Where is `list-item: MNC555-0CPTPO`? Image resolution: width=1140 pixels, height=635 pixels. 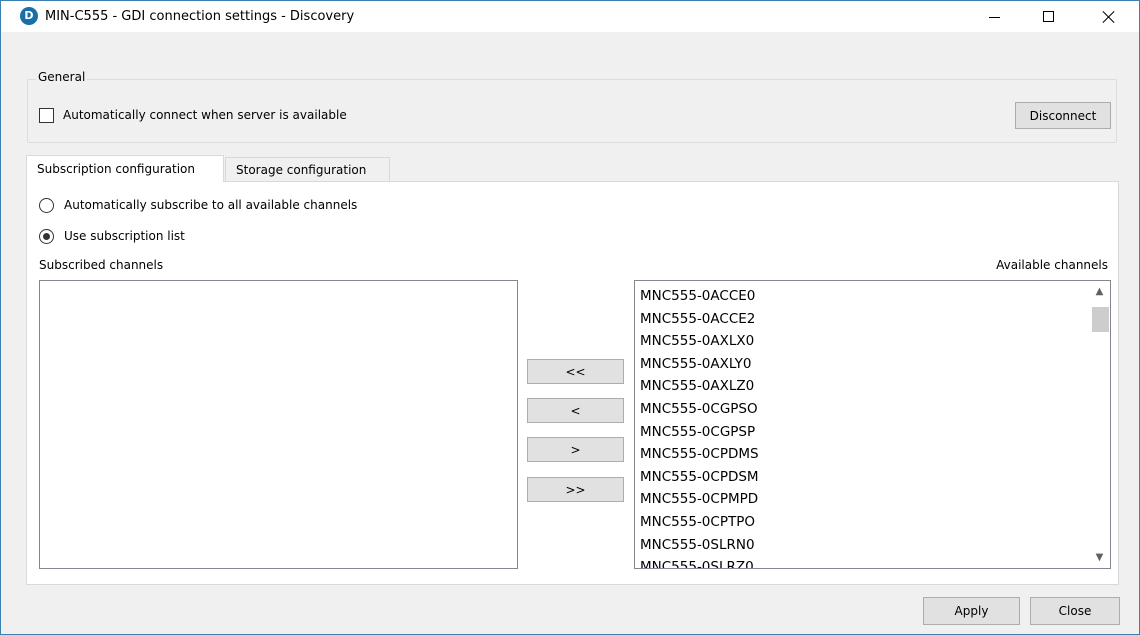
list-item: MNC555-0CPTPO is located at coordinates (860, 522).